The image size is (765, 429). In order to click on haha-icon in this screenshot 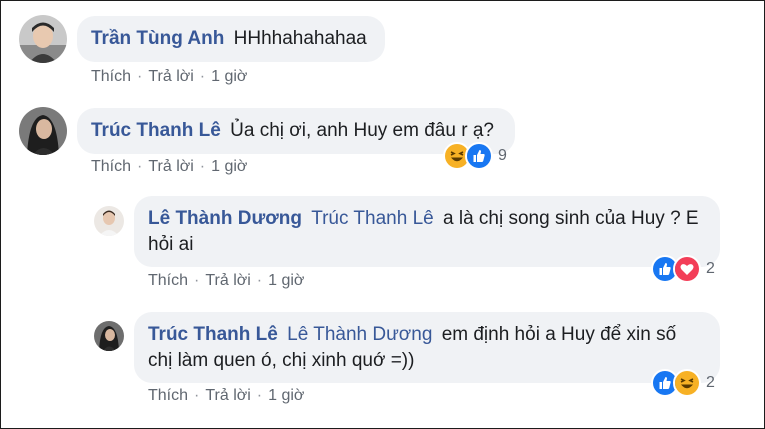, I will do `click(687, 383)`.